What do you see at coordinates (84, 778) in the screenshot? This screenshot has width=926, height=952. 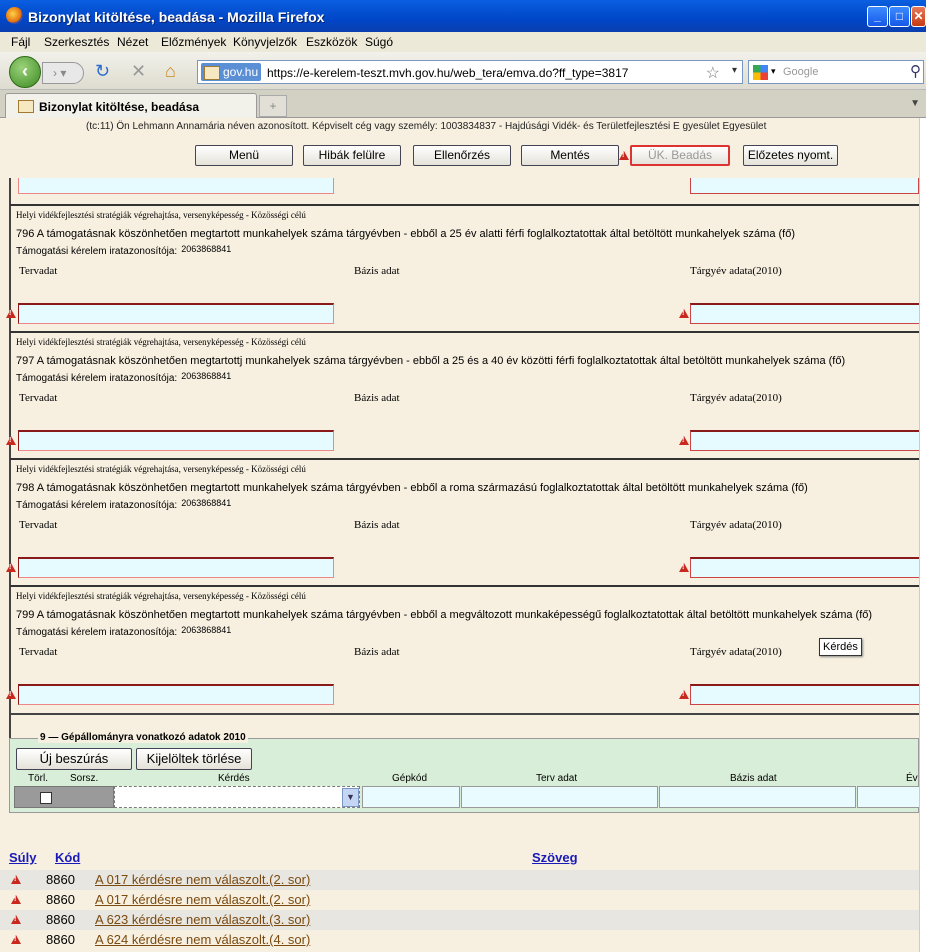 I see `col-order: Sorsz.` at bounding box center [84, 778].